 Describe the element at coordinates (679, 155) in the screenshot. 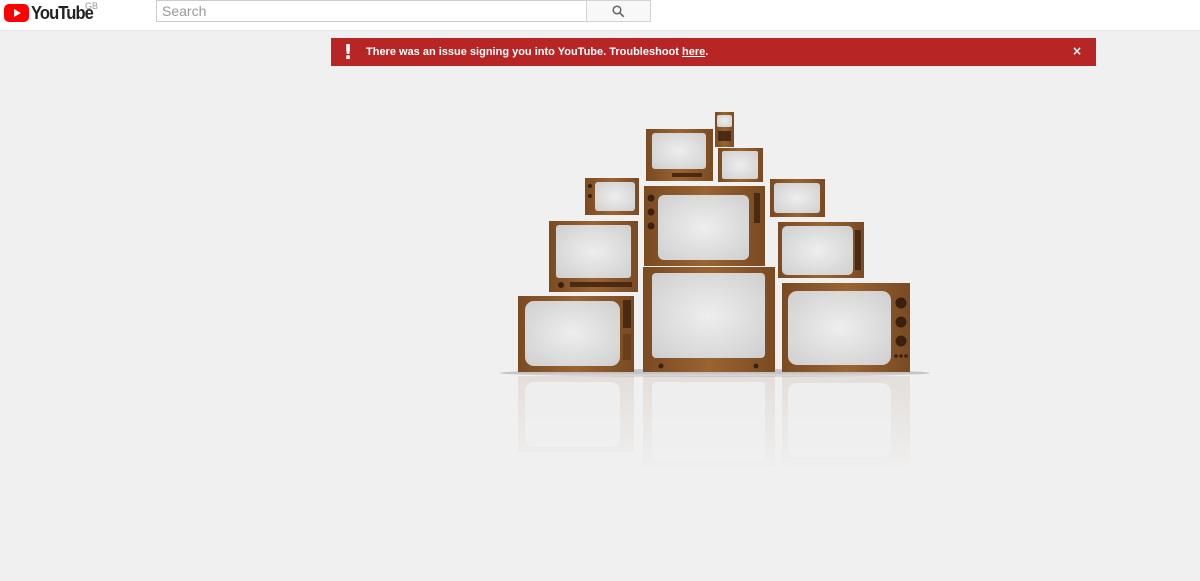

I see `tv-row2-left` at that location.